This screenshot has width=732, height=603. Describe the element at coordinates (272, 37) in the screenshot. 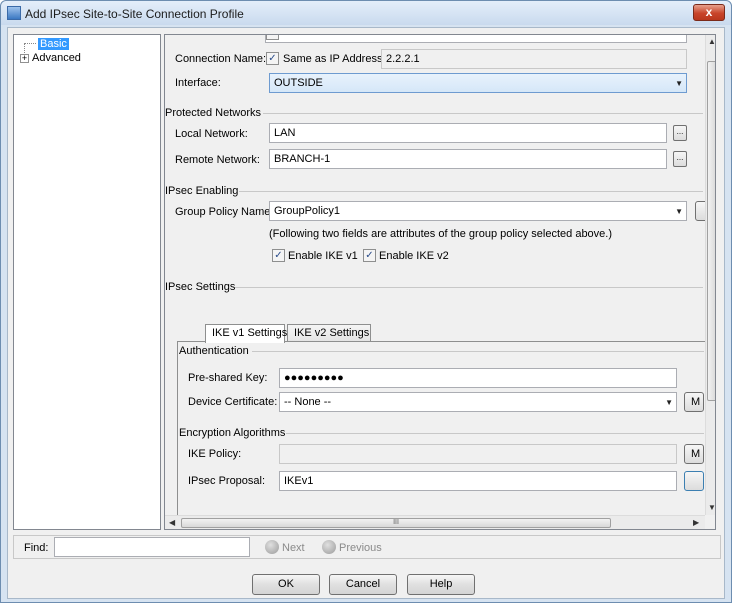

I see `checkbox-partial` at that location.